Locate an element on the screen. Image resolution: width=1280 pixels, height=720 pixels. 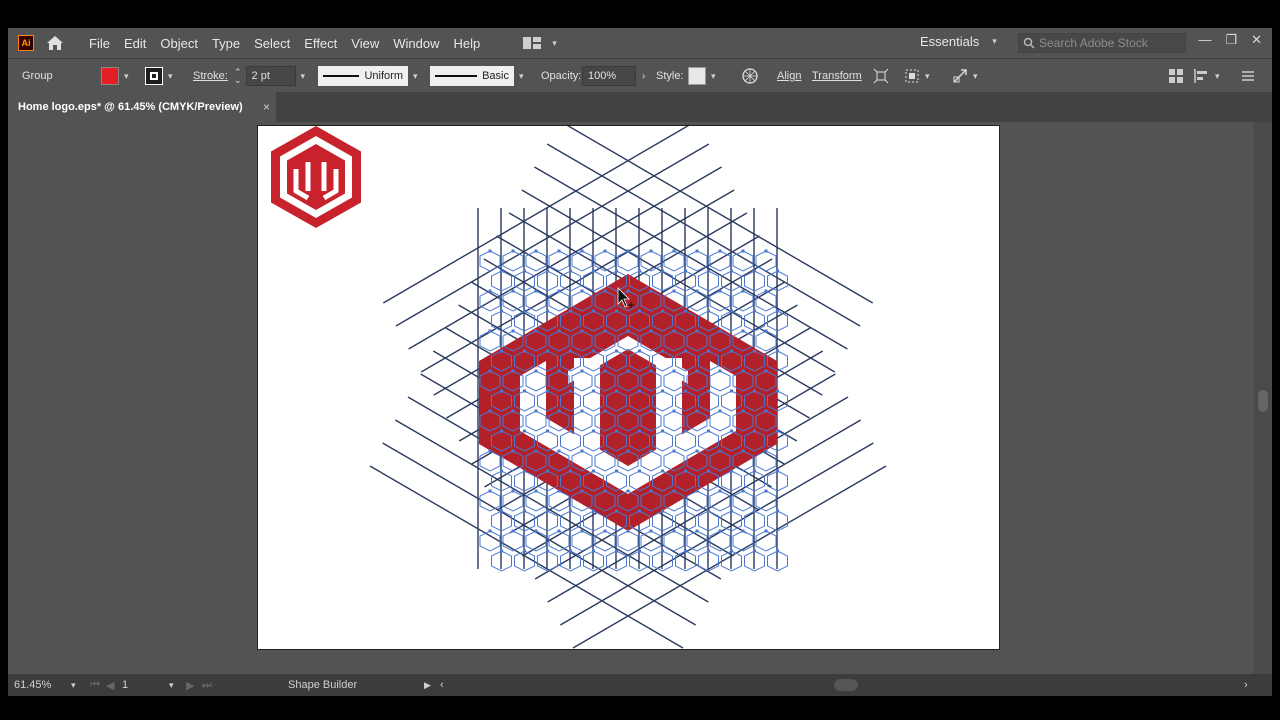
fill-color-control: ▾ is located at coordinates (115, 76).